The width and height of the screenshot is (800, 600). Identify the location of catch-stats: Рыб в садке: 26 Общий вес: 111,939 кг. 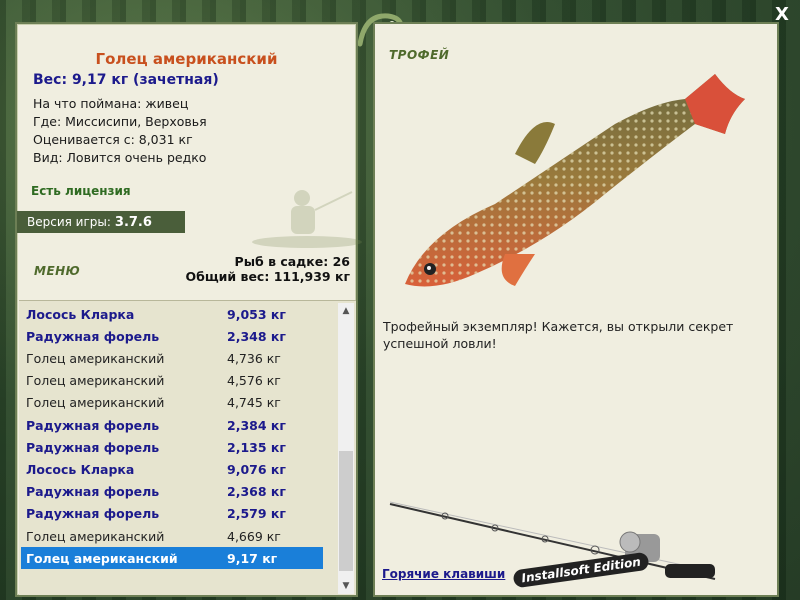
(268, 269).